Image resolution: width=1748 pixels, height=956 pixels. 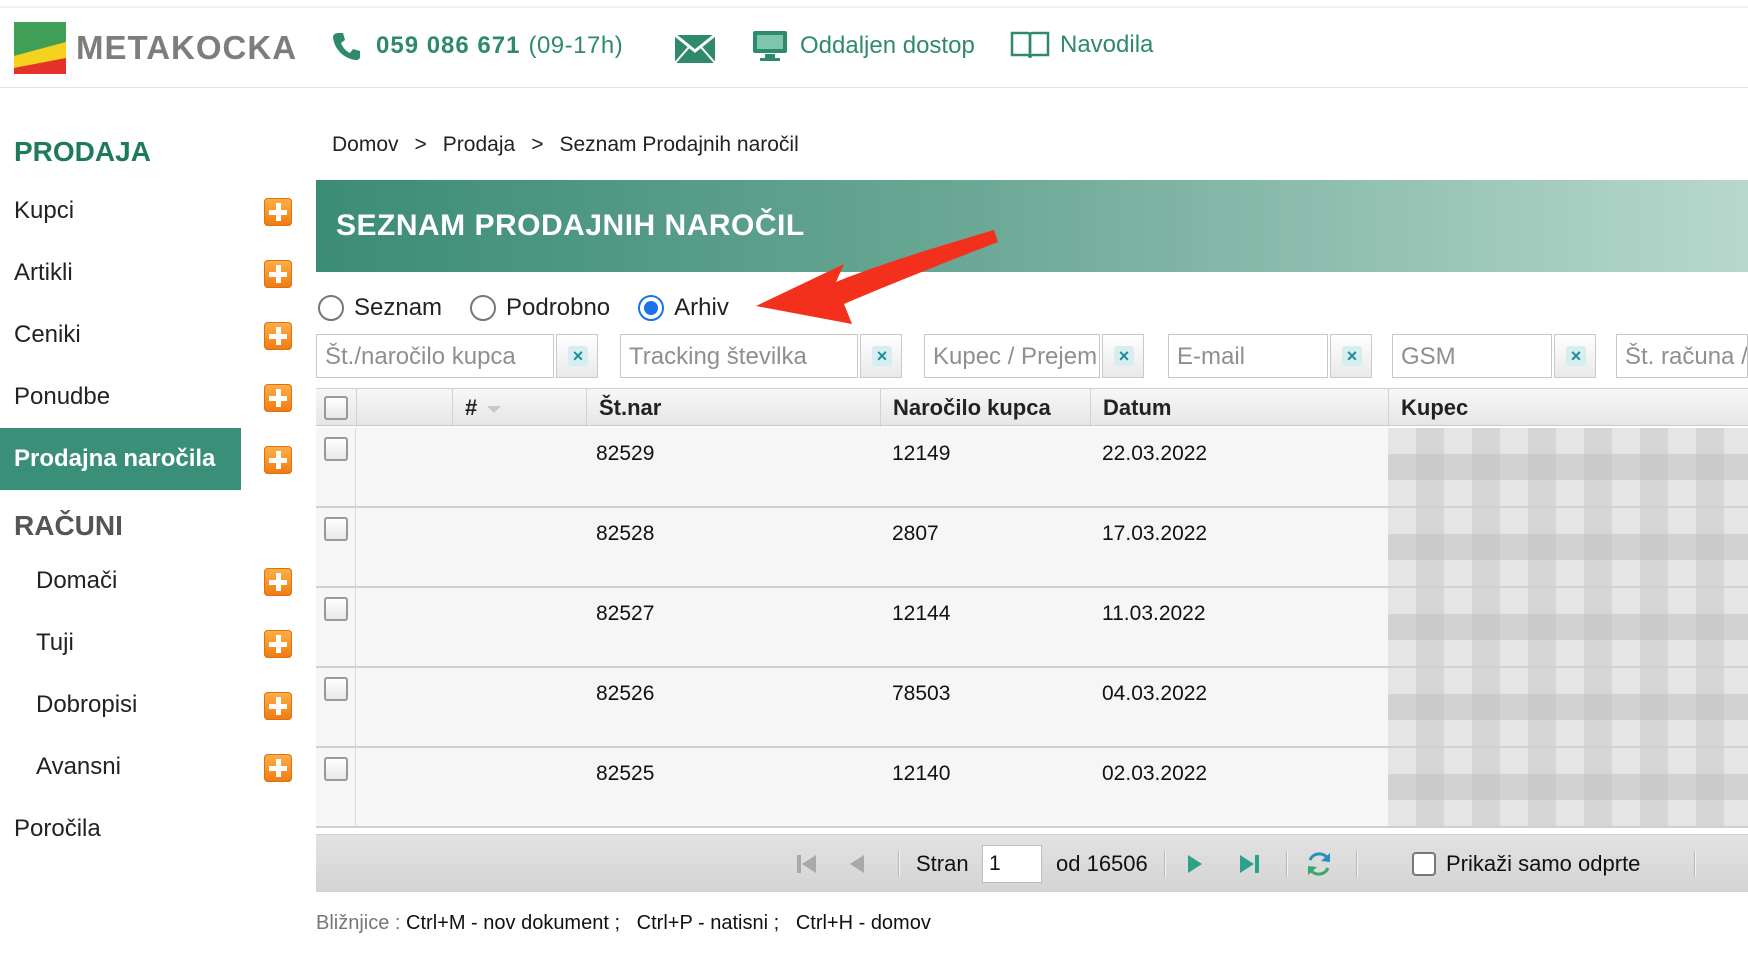 What do you see at coordinates (877, 277) in the screenshot?
I see `annotation-arrow-icon` at bounding box center [877, 277].